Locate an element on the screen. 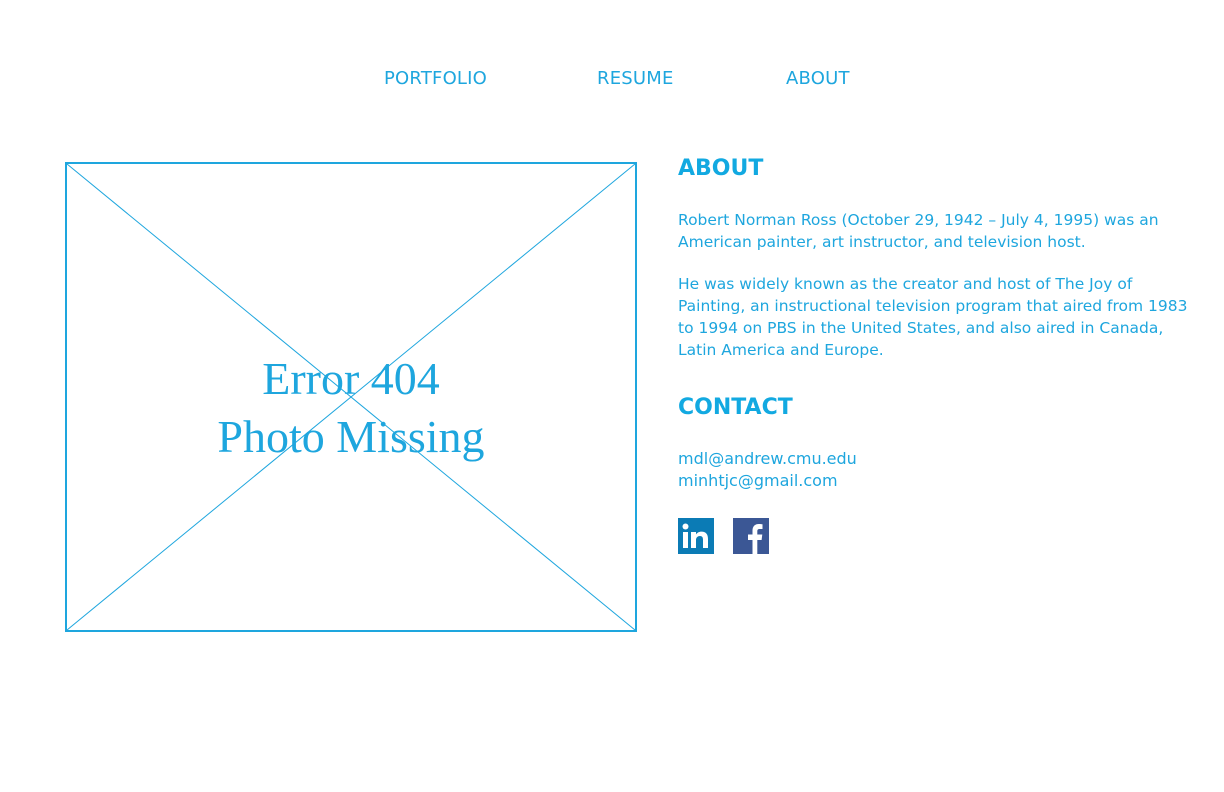  social-links is located at coordinates (934, 536).